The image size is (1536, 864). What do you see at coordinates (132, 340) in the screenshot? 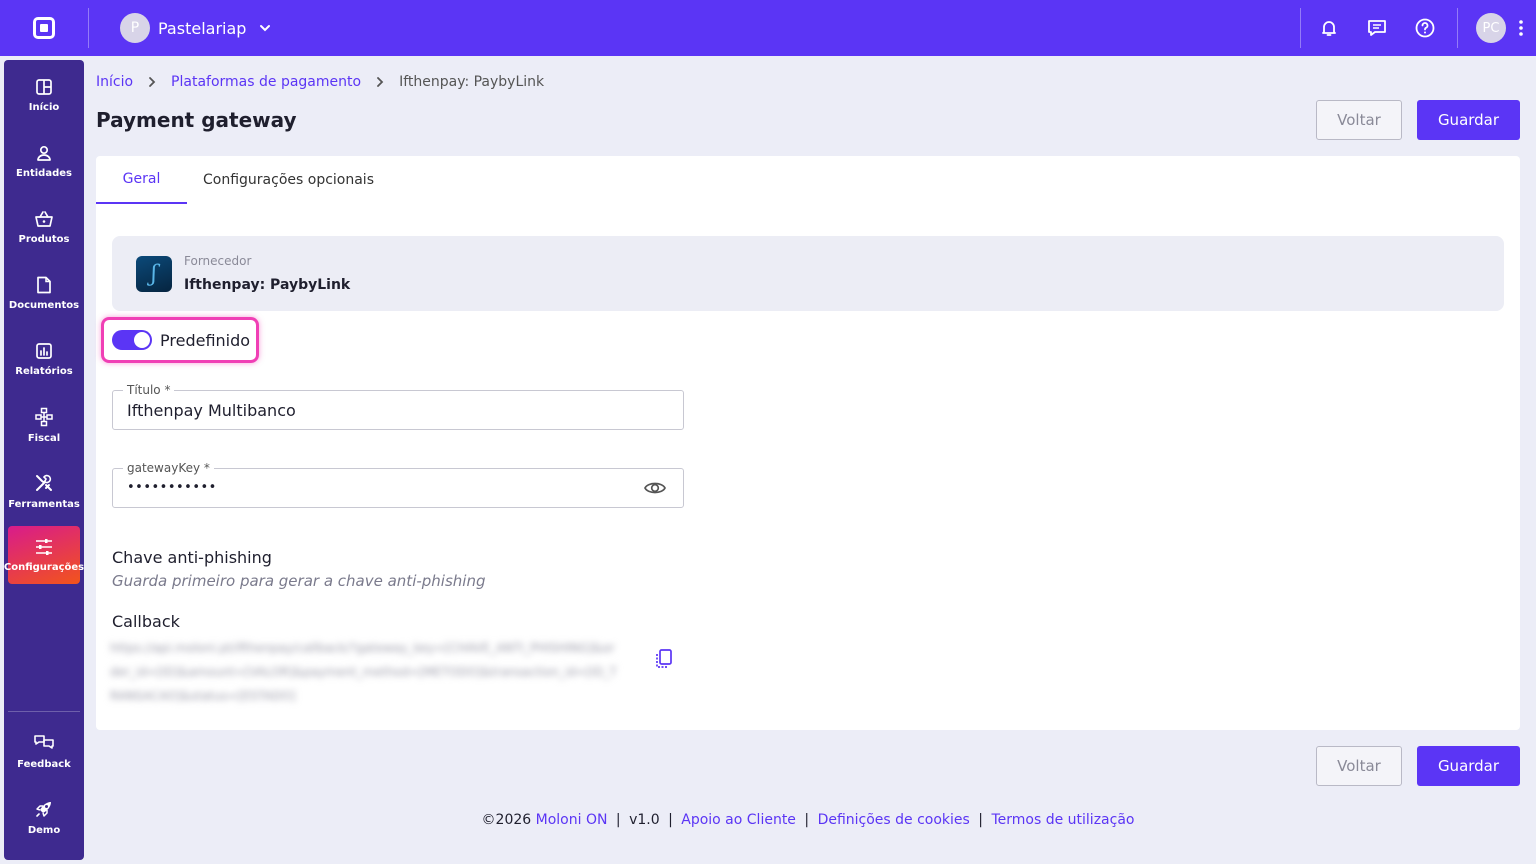
I see `default-toggle` at bounding box center [132, 340].